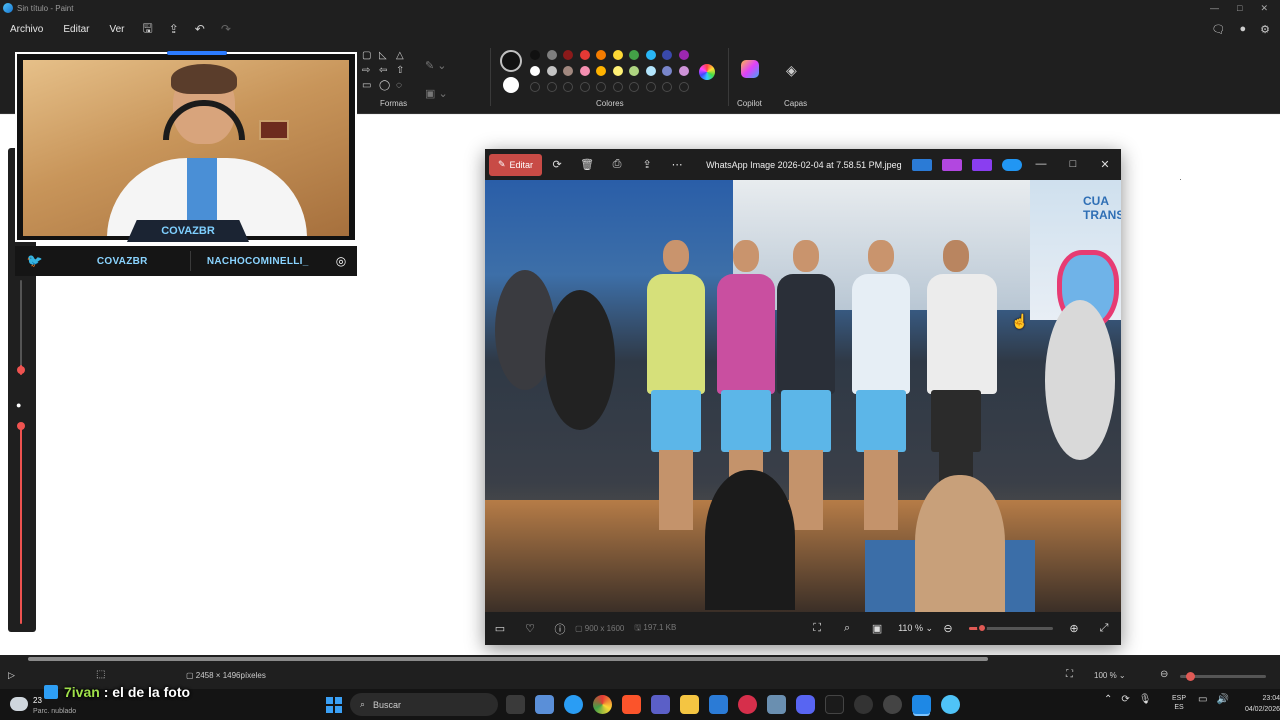  I want to click on edge-icon, so click(573, 704).